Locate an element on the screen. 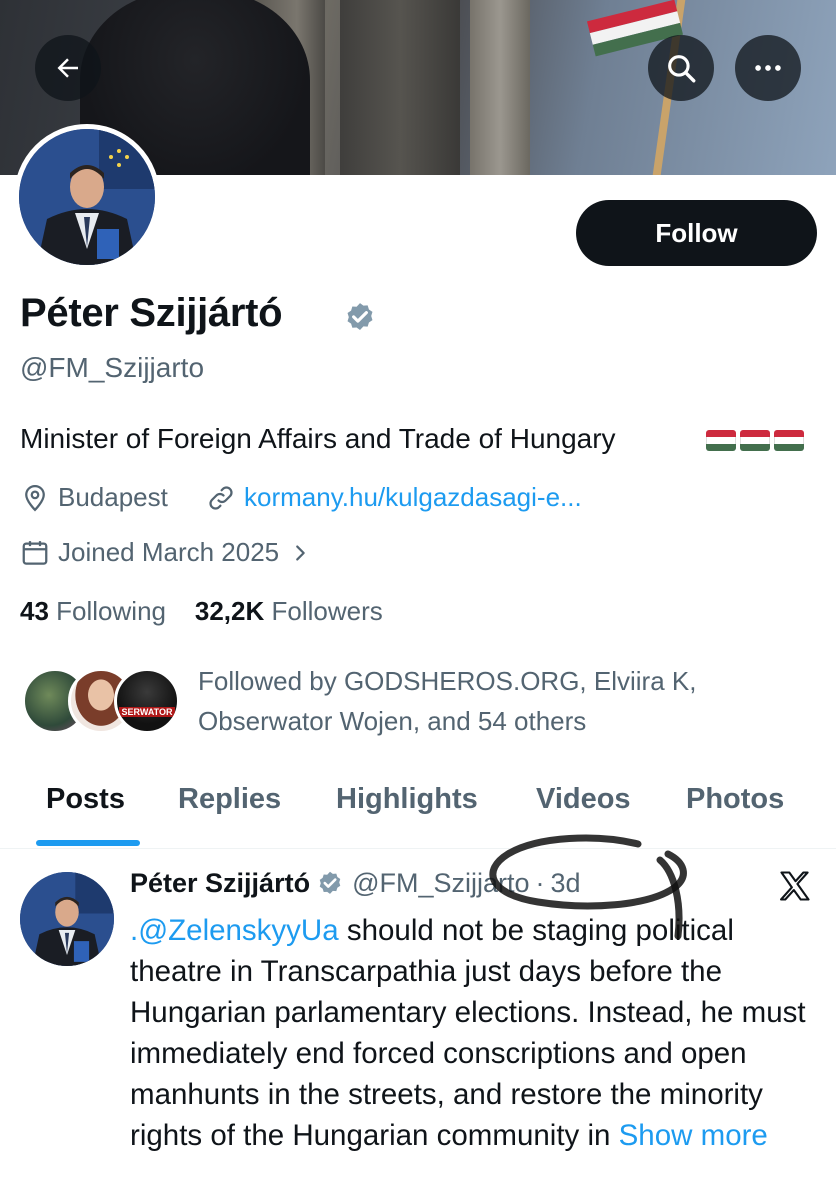 The width and height of the screenshot is (836, 1199). tab-highlights: Highlights is located at coordinates (407, 799).